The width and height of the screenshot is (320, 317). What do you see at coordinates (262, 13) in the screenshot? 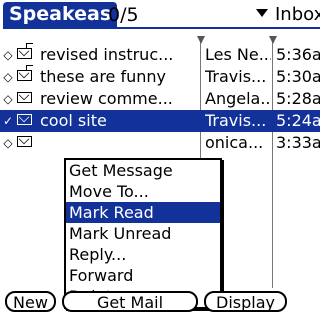
I see `chevron-down-icon` at bounding box center [262, 13].